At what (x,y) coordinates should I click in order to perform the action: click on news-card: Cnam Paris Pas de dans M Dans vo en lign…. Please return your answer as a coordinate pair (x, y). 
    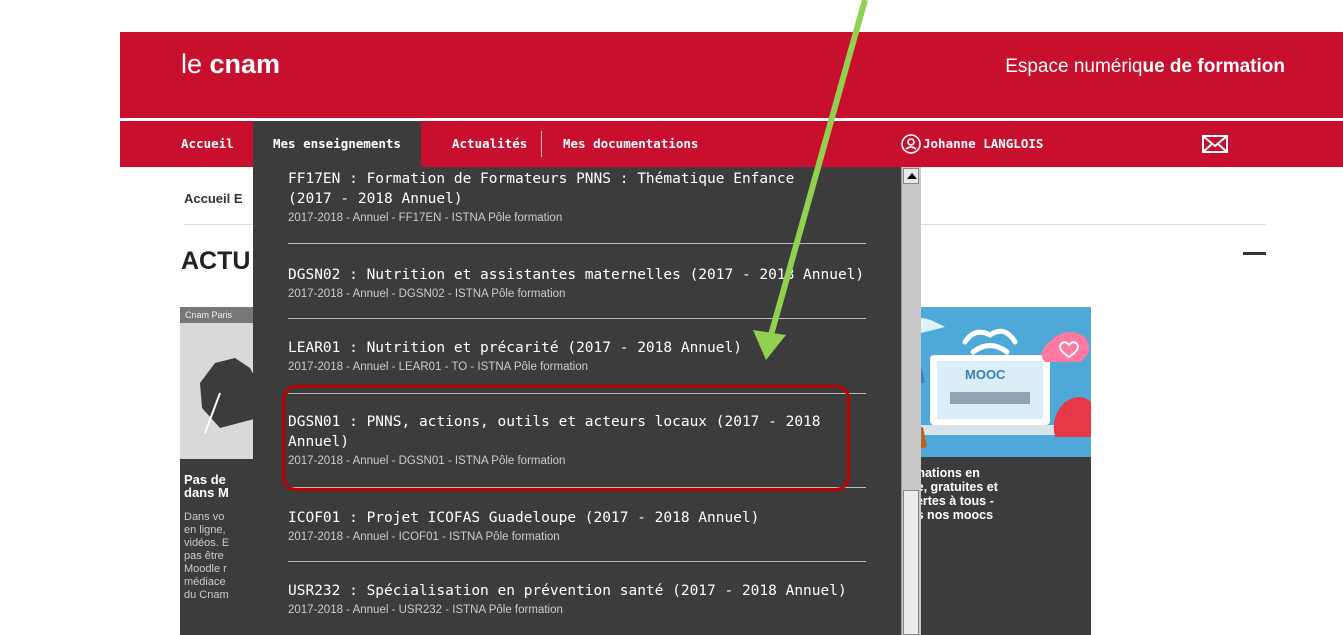
    Looking at the image, I should click on (220, 471).